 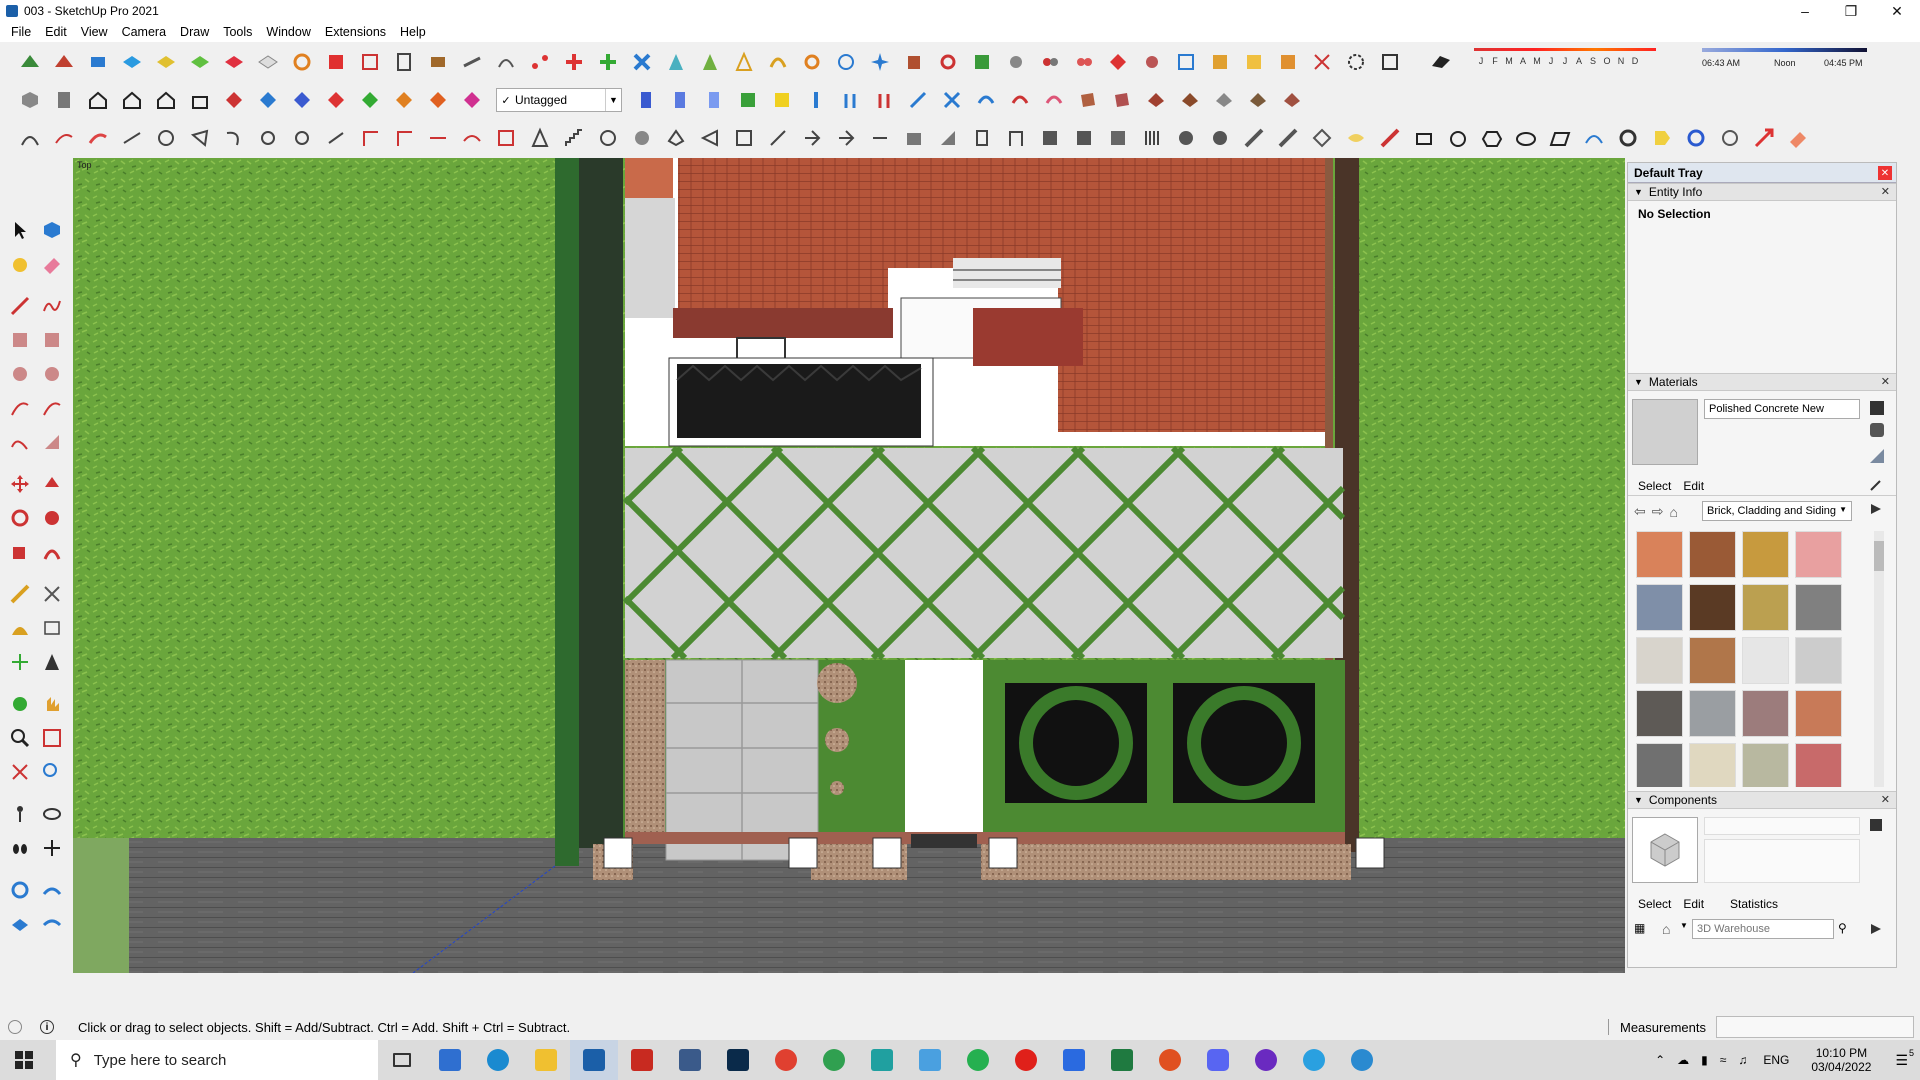 I want to click on drape-icon, so click(x=52, y=924).